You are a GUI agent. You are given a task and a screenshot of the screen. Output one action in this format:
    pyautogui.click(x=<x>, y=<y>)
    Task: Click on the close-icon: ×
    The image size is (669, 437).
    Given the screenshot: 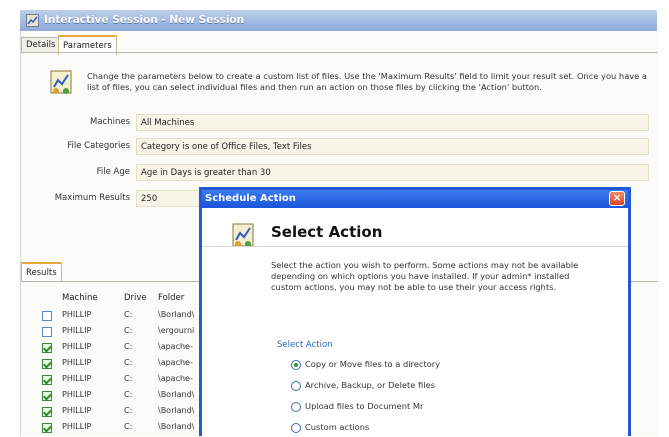 What is the action you would take?
    pyautogui.click(x=617, y=198)
    